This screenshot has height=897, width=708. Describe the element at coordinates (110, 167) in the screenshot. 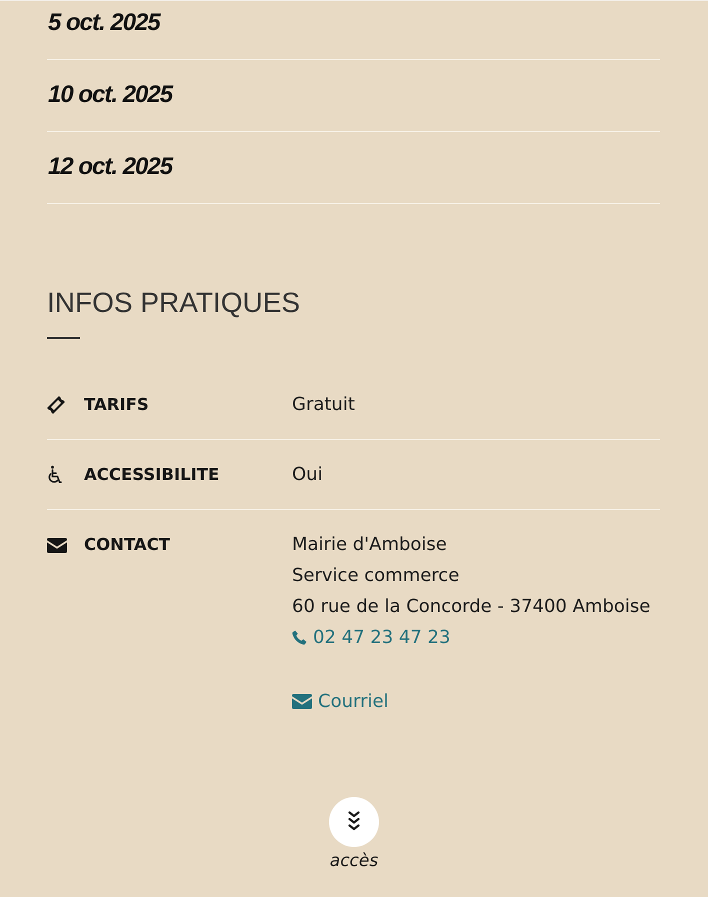

I see `date-text: 12 oct. 2025` at that location.